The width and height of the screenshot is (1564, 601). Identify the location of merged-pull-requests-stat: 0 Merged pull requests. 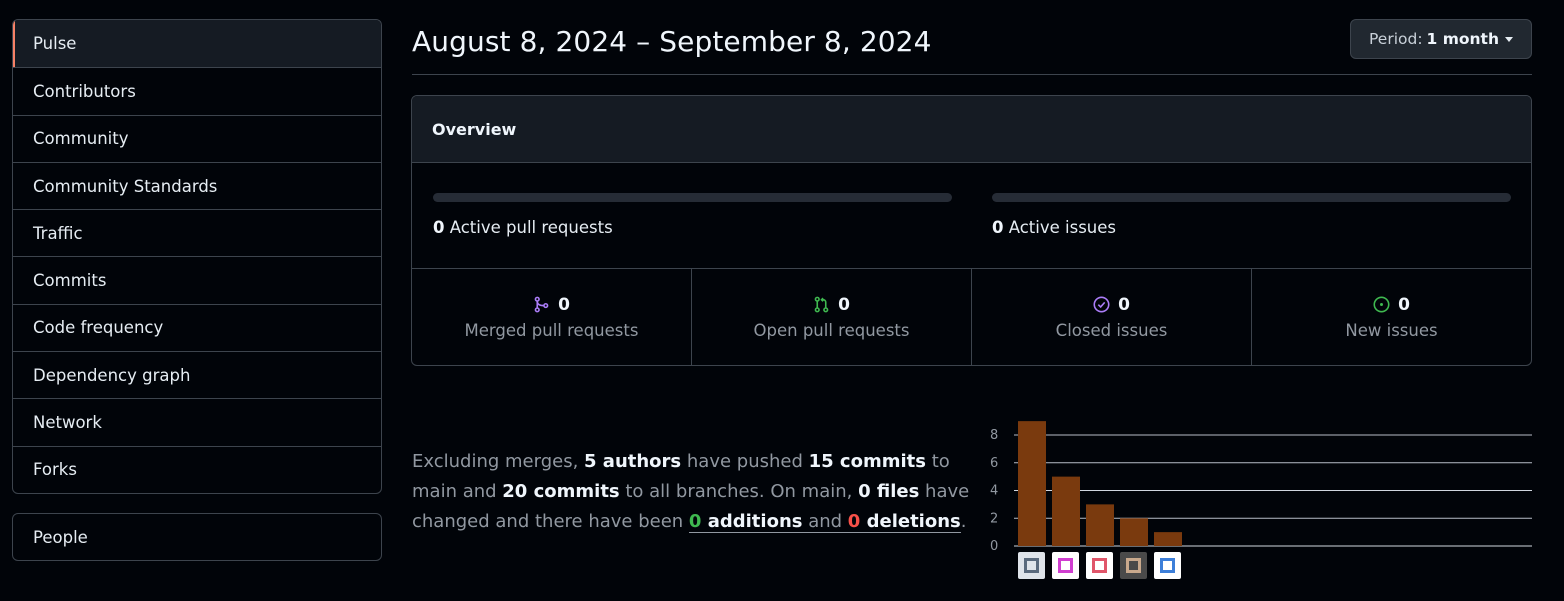
(551, 317).